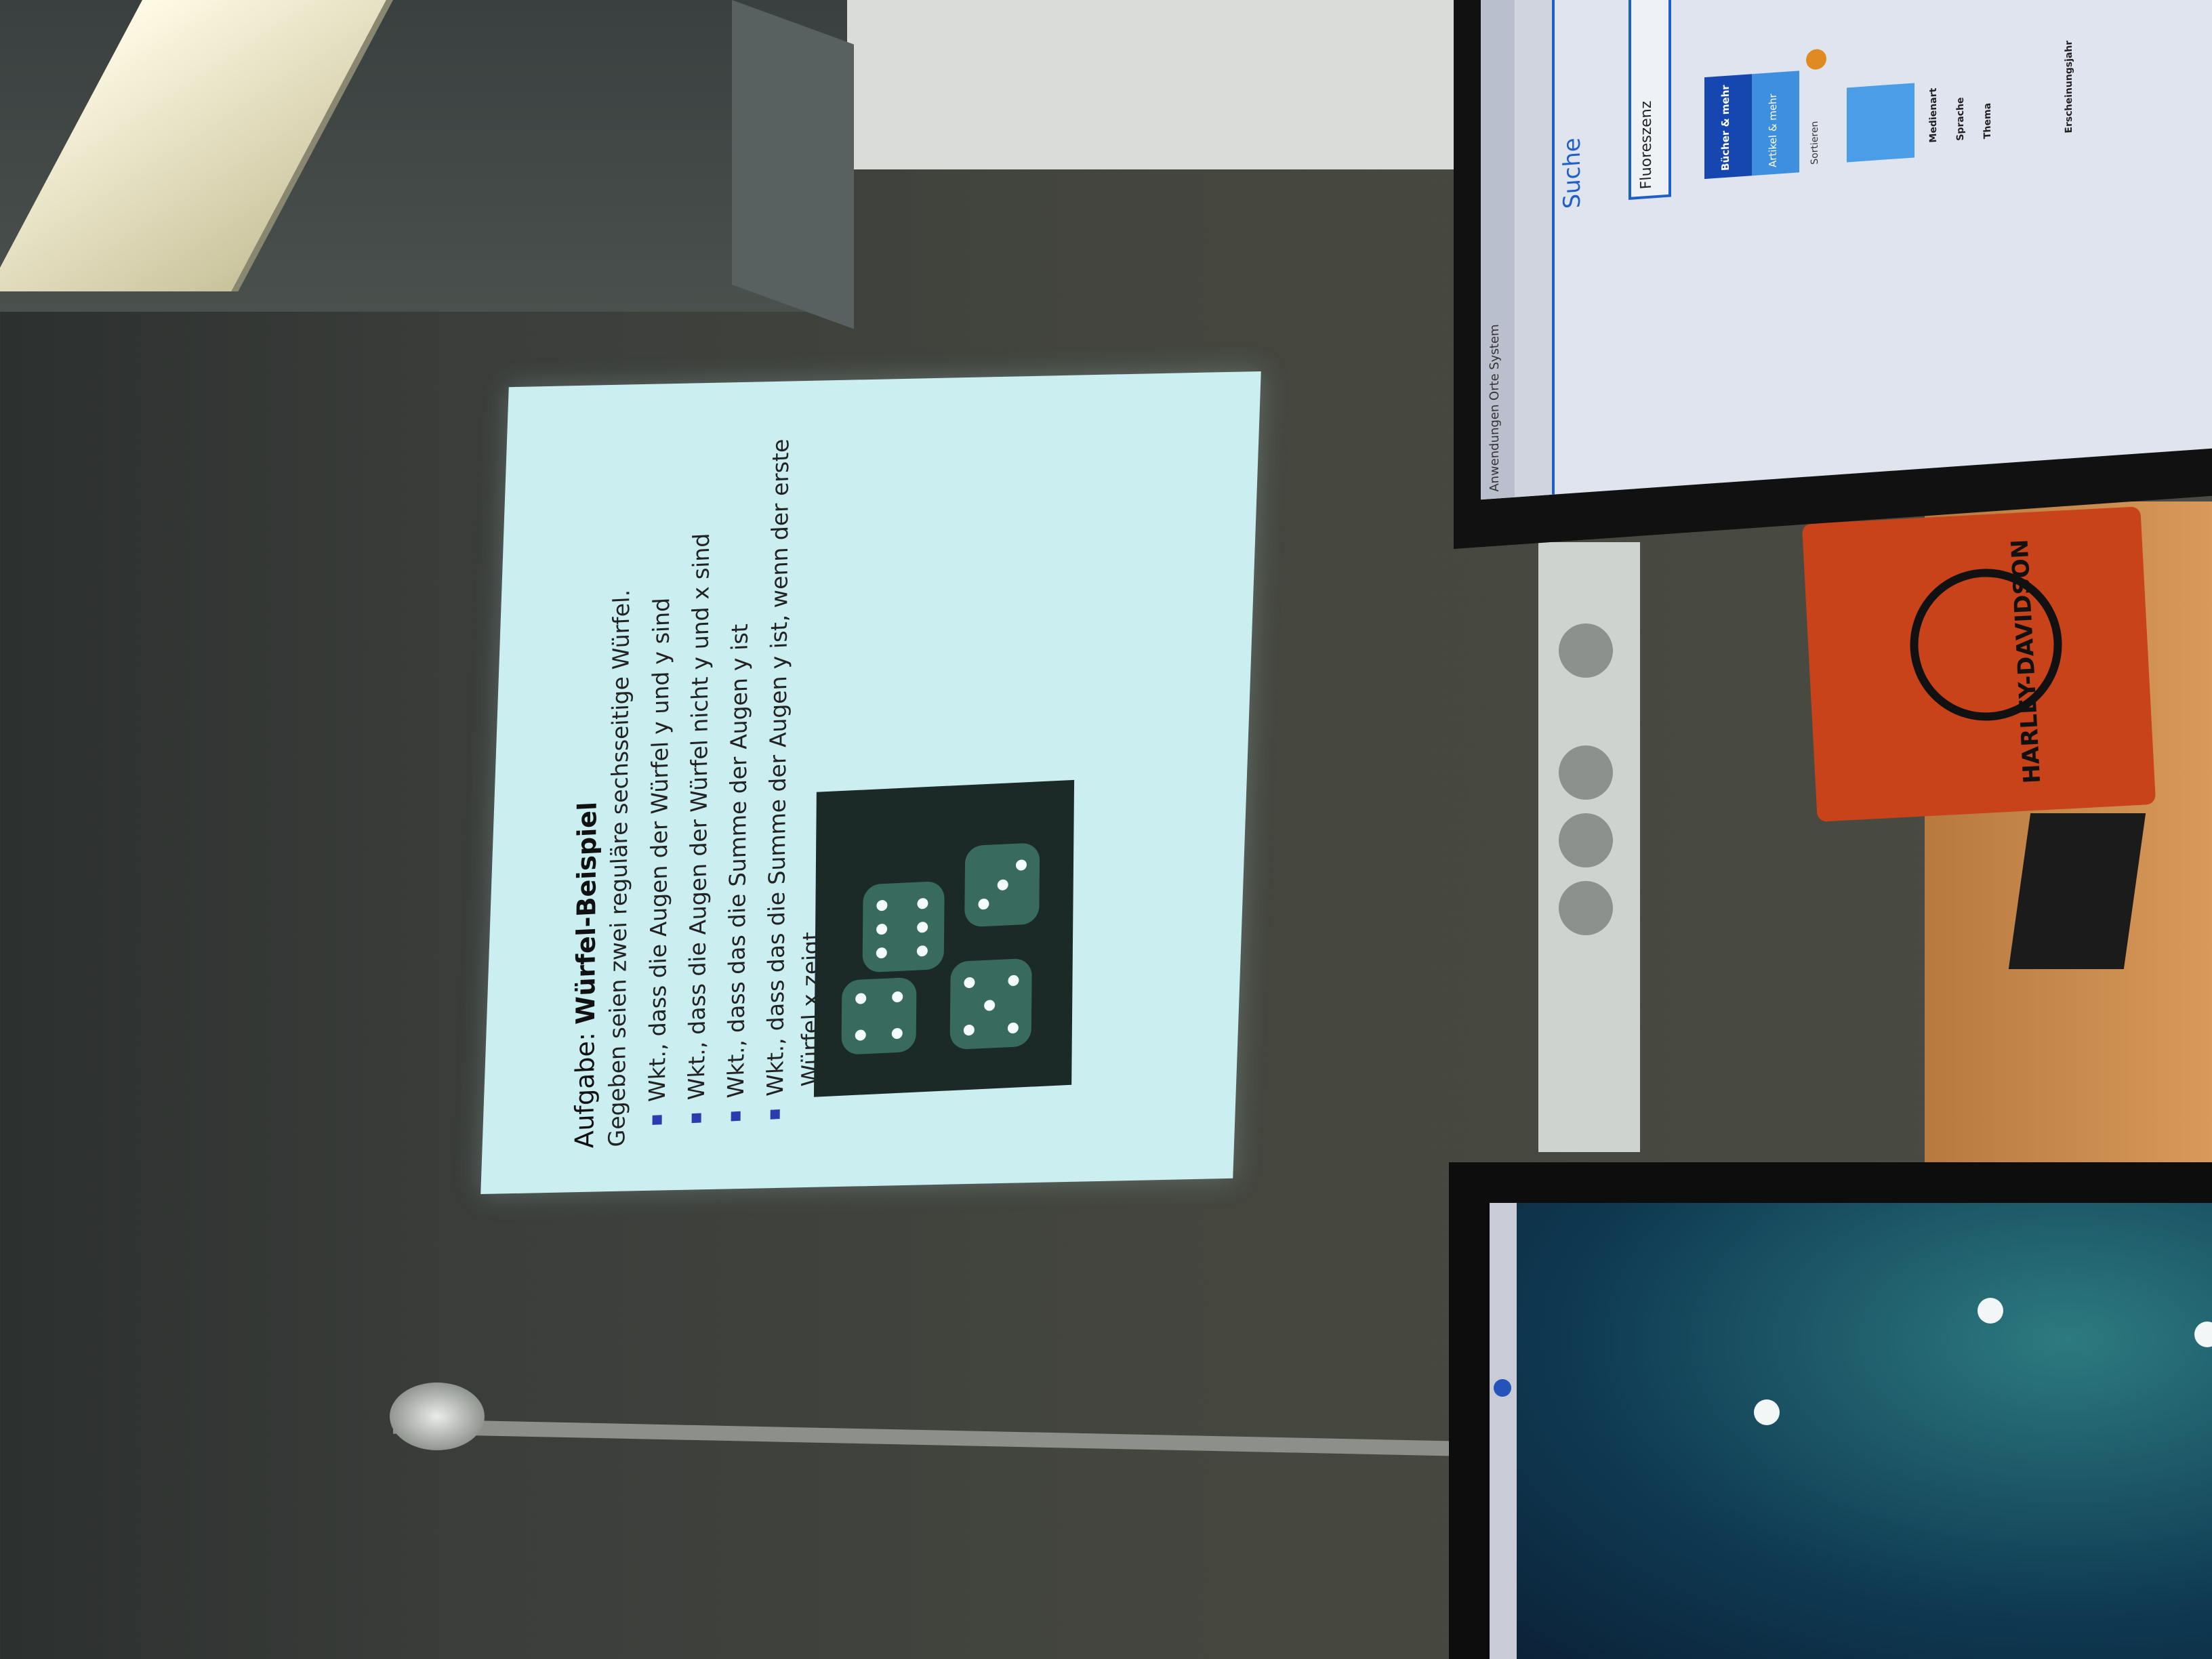 The image size is (2212, 1659). What do you see at coordinates (1502, 1388) in the screenshot?
I see `network-icon` at bounding box center [1502, 1388].